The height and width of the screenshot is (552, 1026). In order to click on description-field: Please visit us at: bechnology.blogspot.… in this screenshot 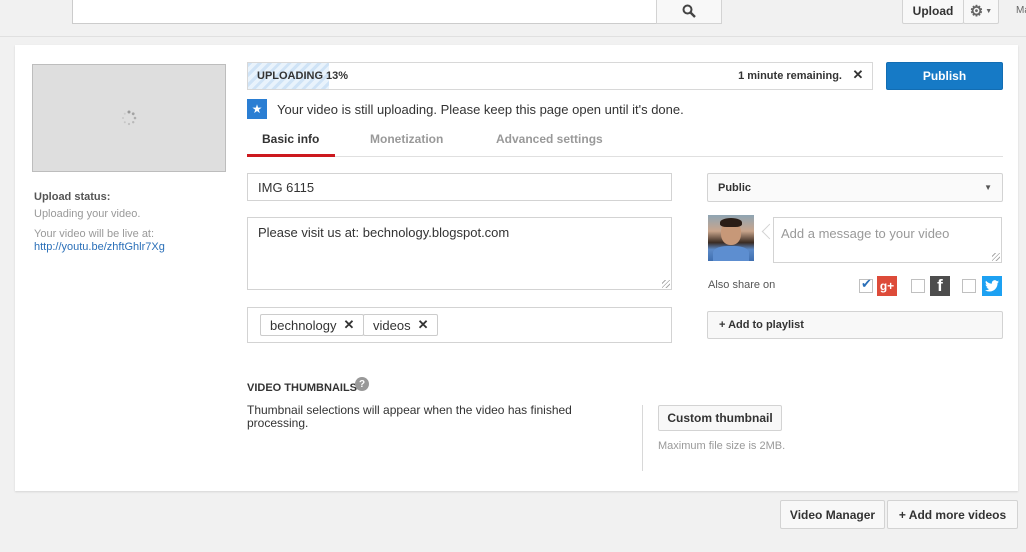, I will do `click(459, 253)`.